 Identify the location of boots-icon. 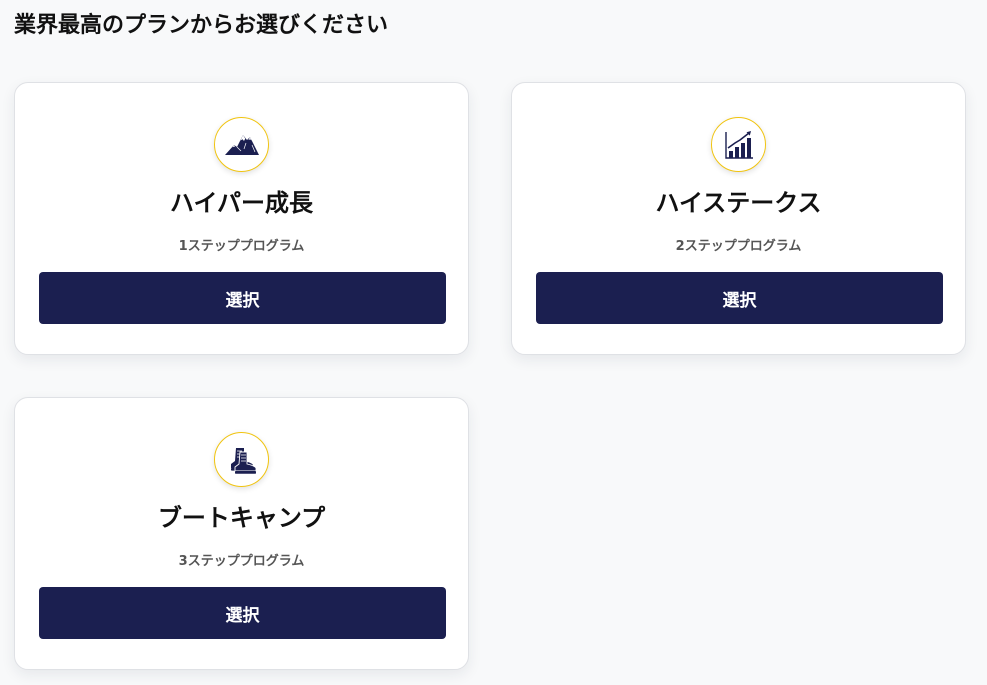
(241, 459).